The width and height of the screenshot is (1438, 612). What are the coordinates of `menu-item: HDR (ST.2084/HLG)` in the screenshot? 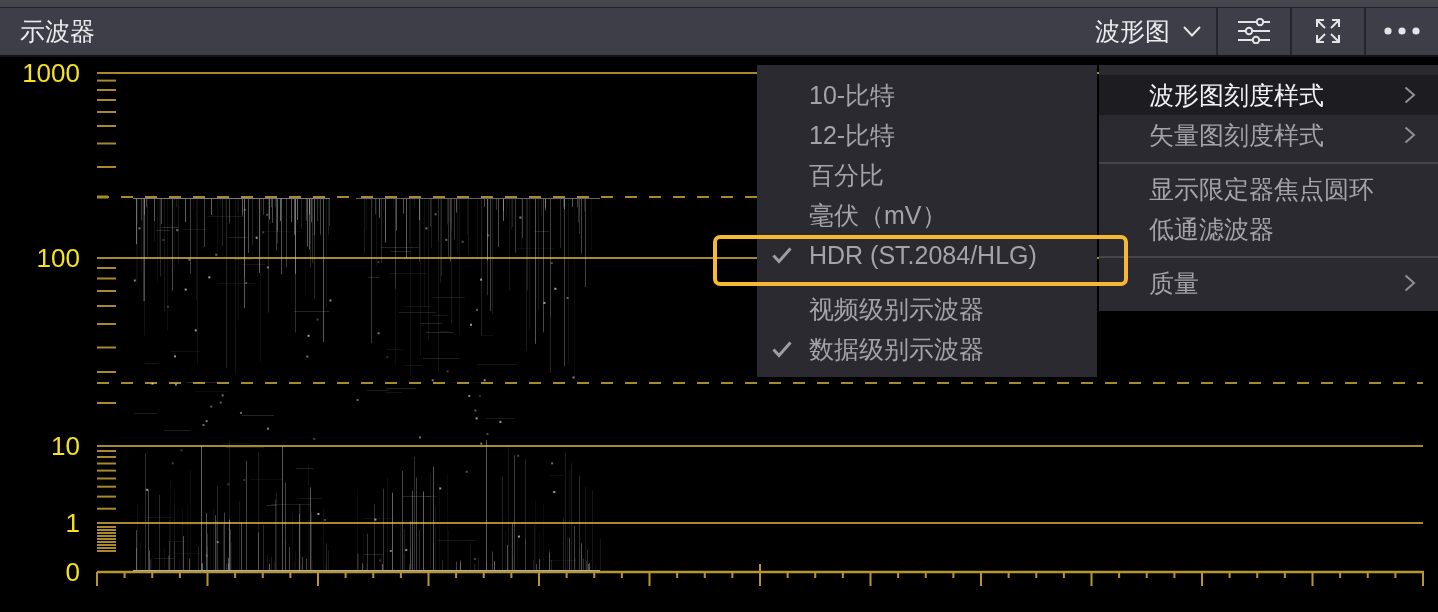 It's located at (927, 255).